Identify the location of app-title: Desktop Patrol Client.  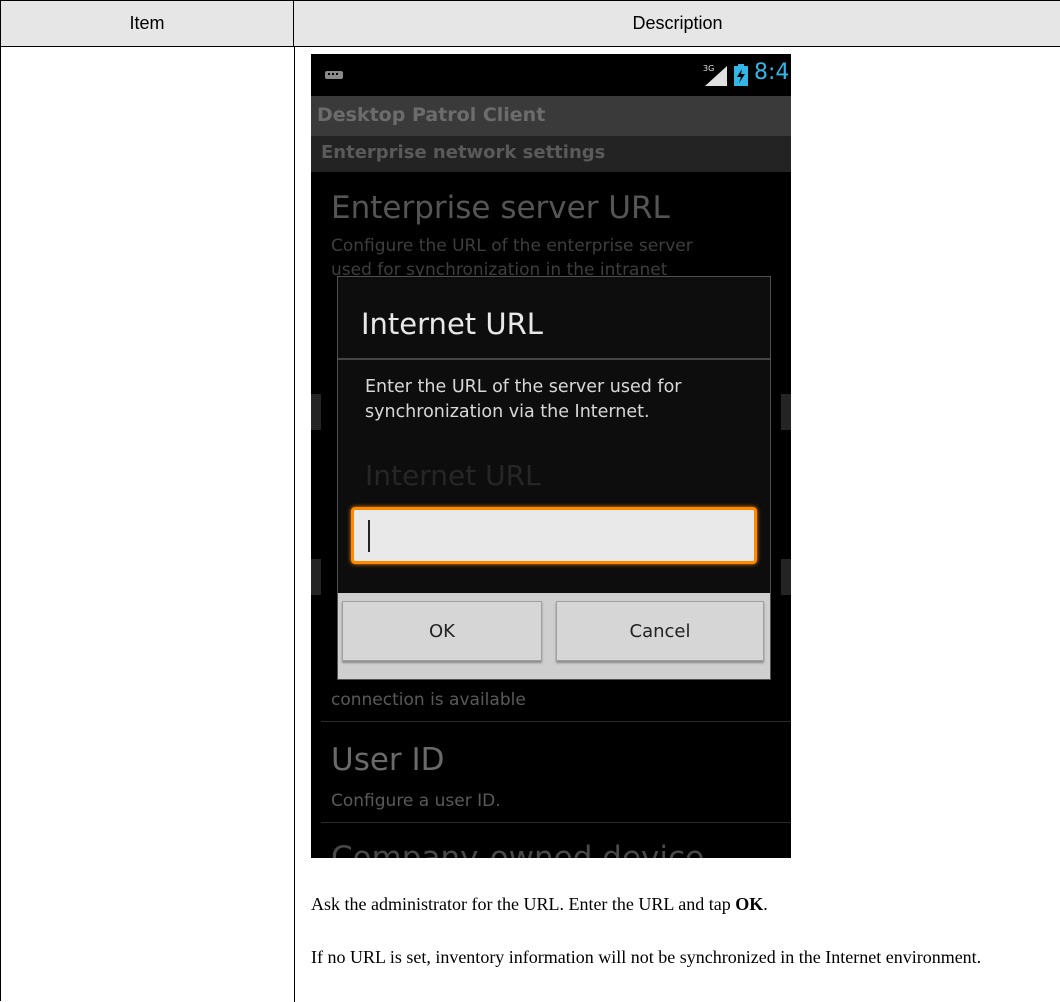
(431, 115).